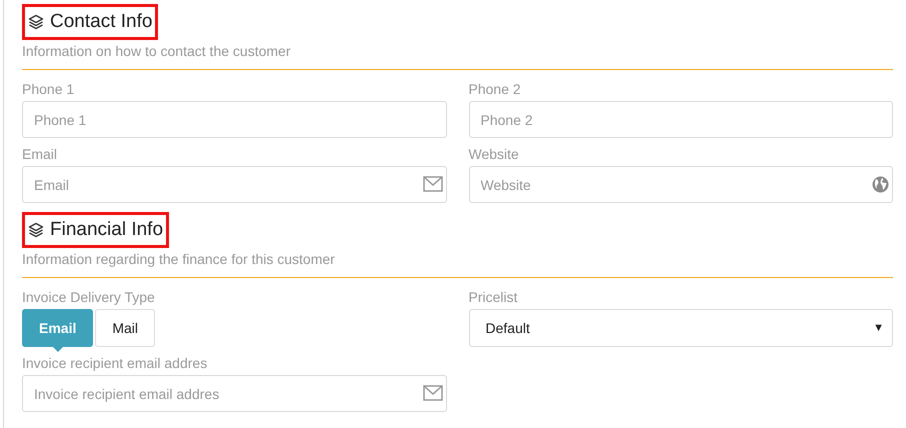 The width and height of the screenshot is (906, 428). What do you see at coordinates (125, 328) in the screenshot?
I see `toggle-option: Mail` at bounding box center [125, 328].